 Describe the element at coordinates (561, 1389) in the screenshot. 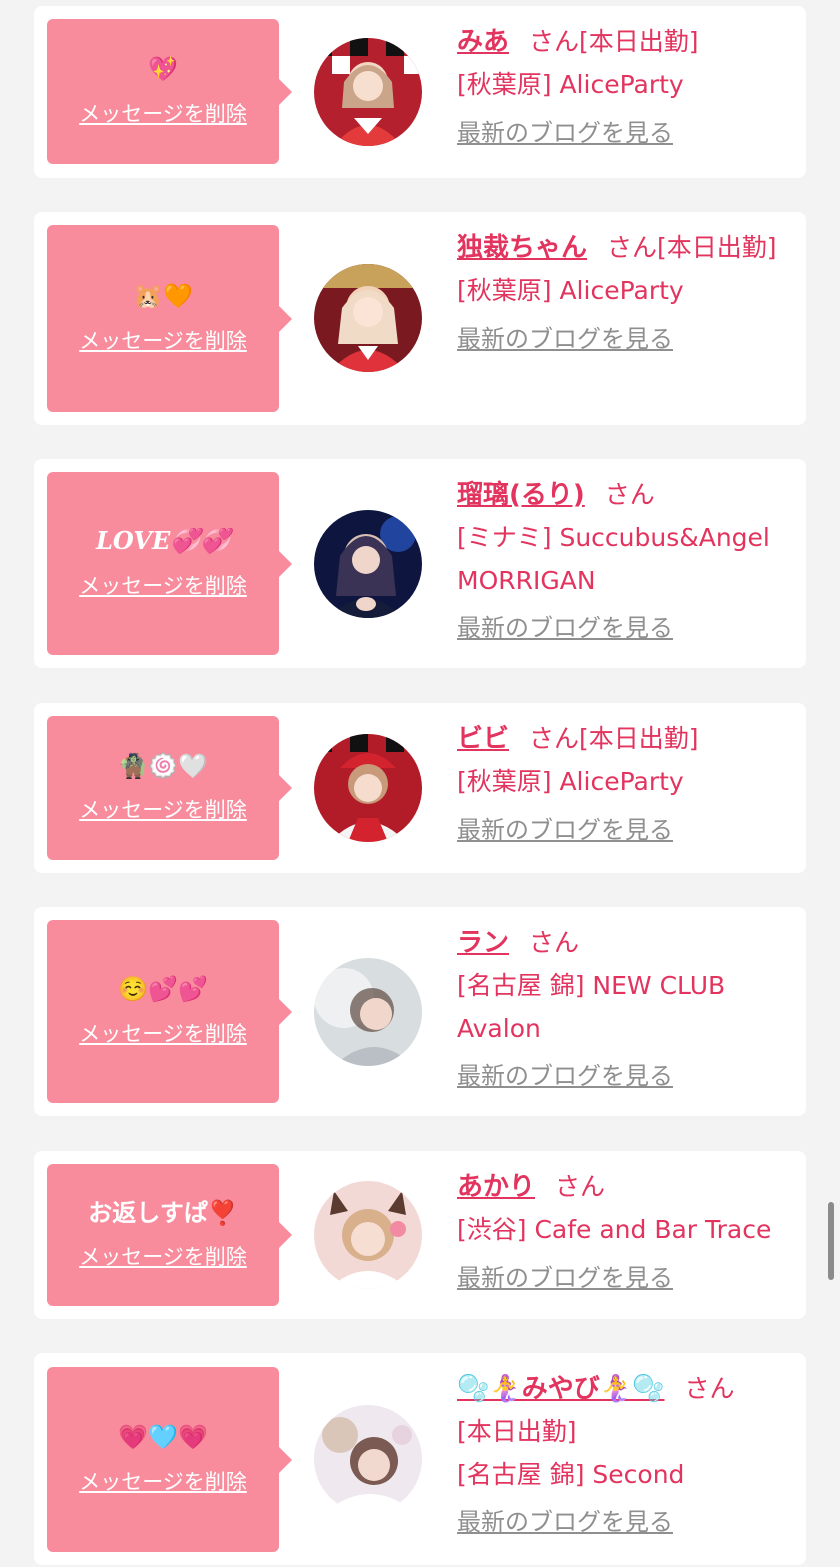

I see `girl-name-link: 🫧🧜‍♀️みやび🧜‍♀️🫧` at that location.